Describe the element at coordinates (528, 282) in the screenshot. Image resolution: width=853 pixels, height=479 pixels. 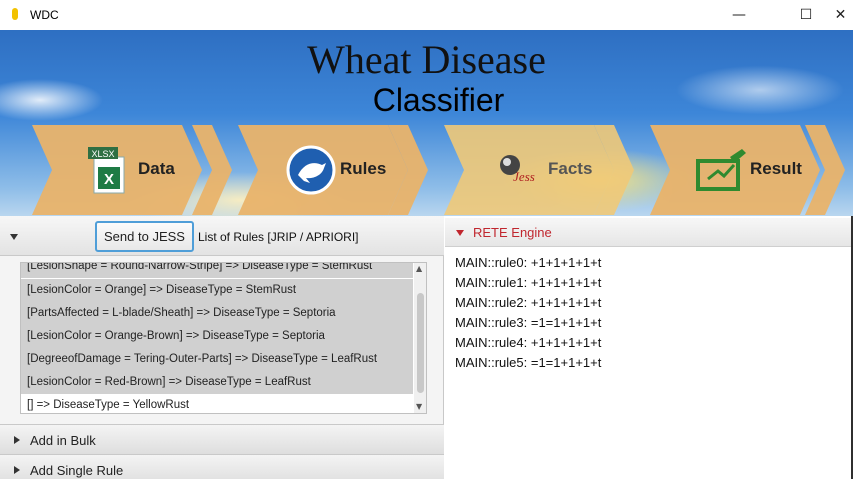
I see `rete-output-line: MAIN::rule1: +1+1+1+1+t` at that location.